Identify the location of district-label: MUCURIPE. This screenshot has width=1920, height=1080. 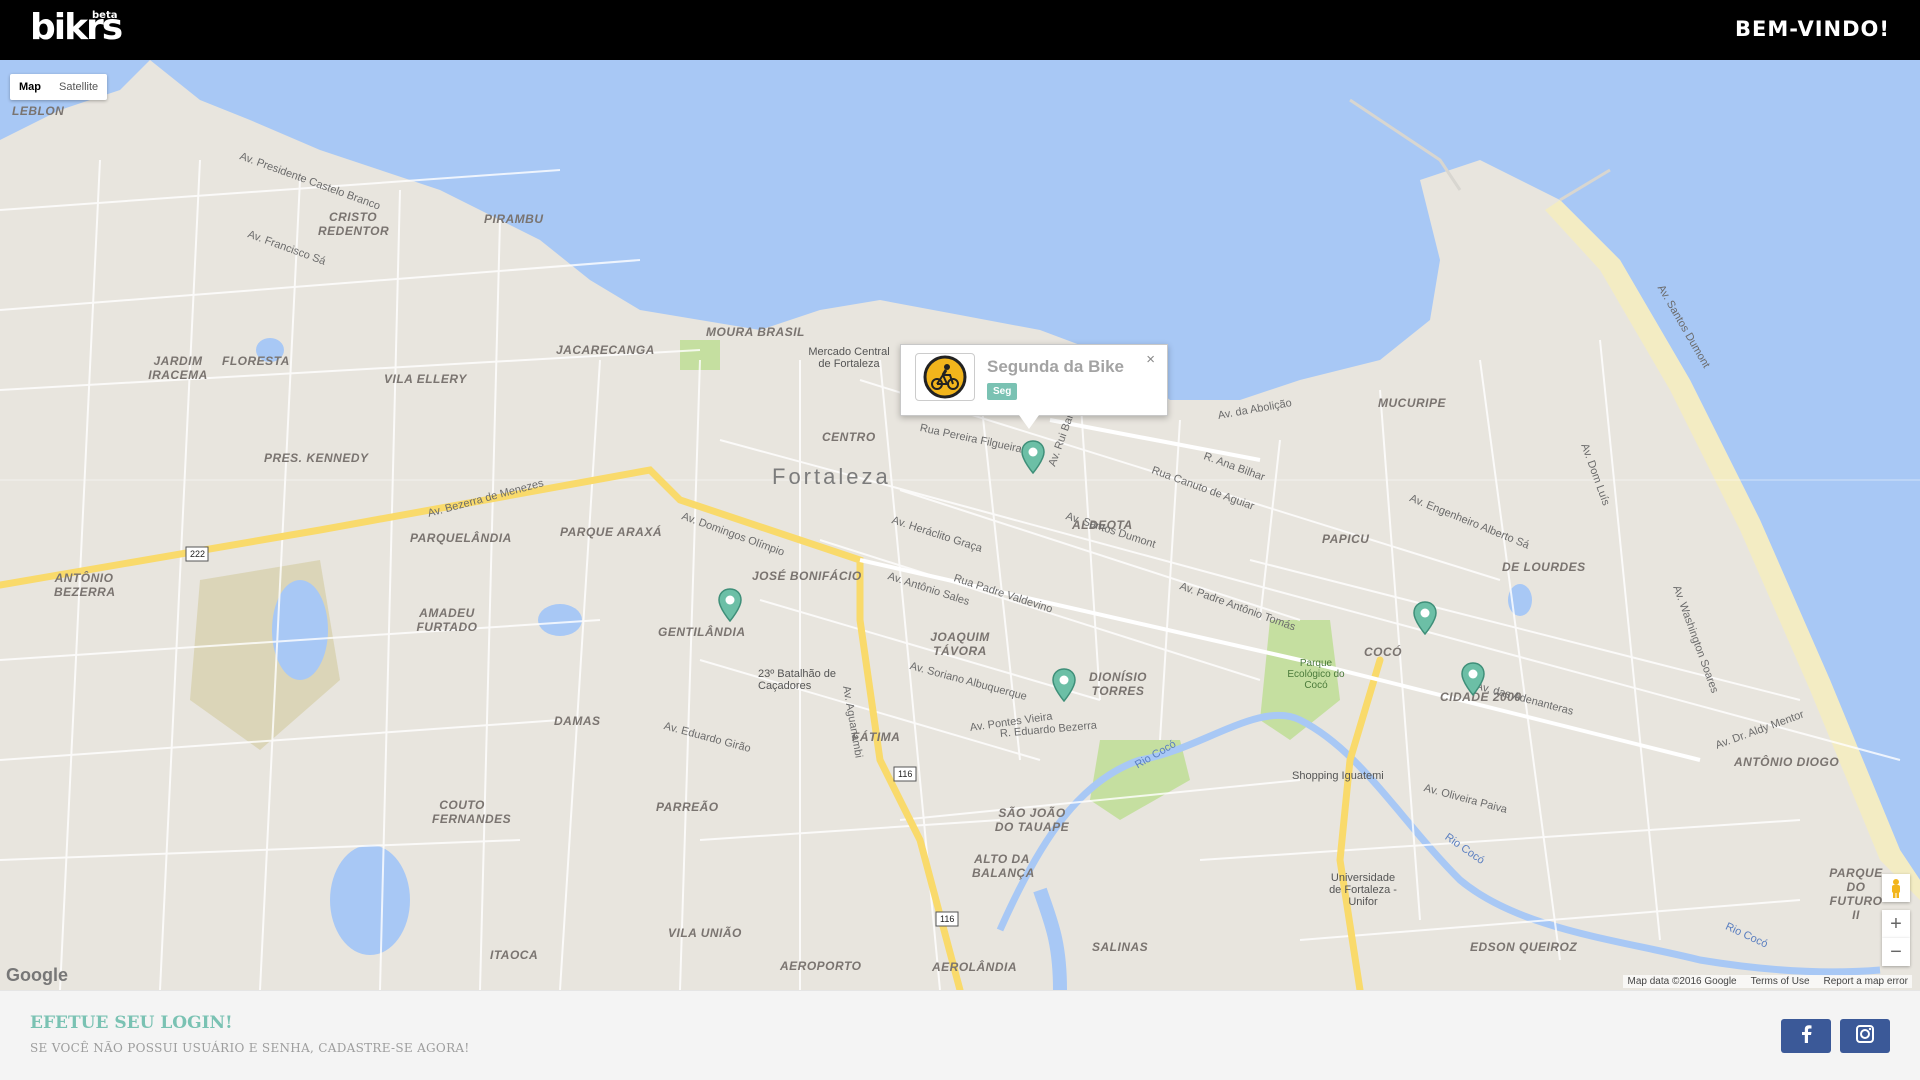
(1412, 403).